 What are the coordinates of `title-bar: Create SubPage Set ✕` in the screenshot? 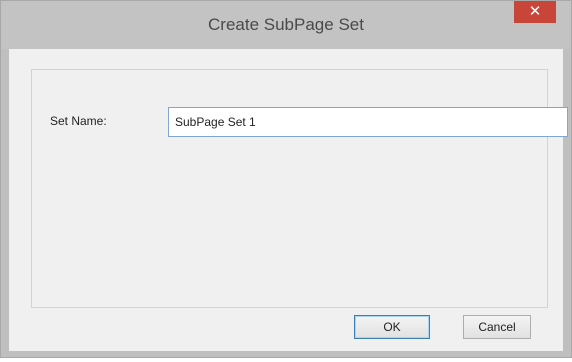 It's located at (286, 25).